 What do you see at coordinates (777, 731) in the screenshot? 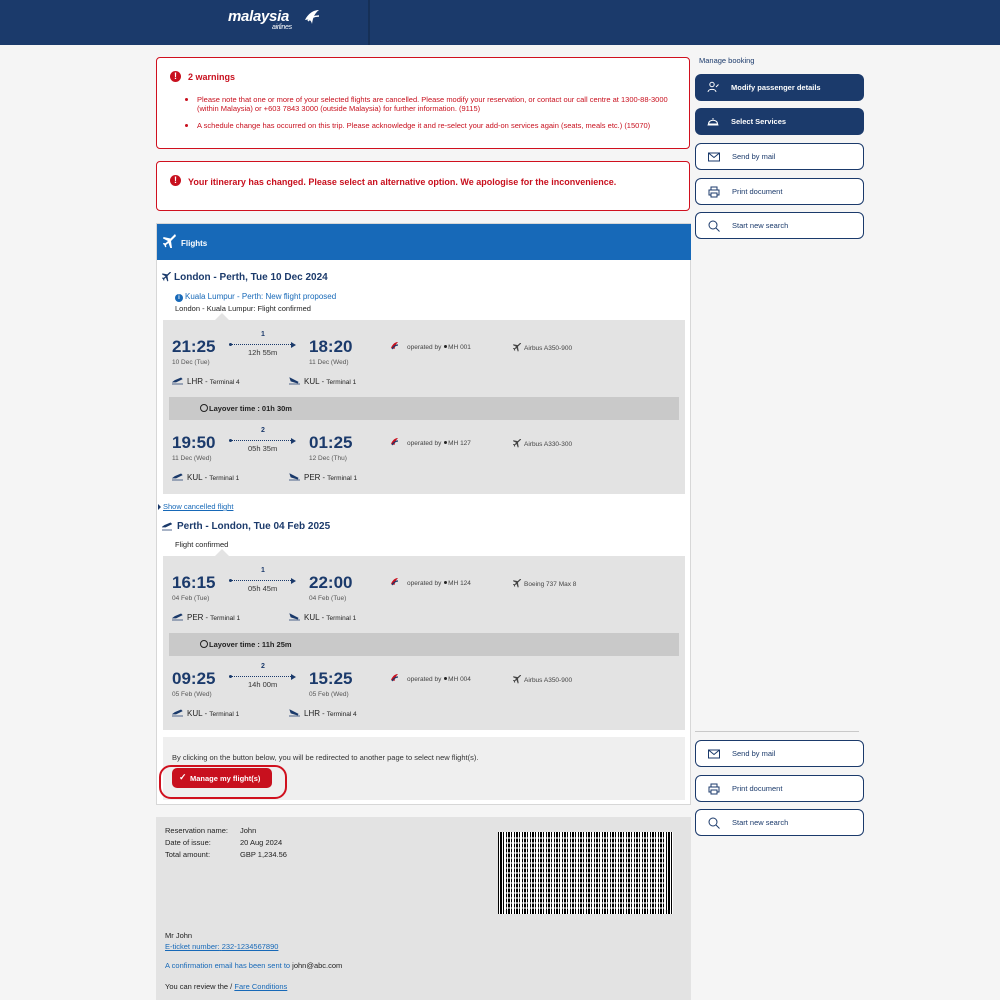
I see `sidebar-divider` at bounding box center [777, 731].